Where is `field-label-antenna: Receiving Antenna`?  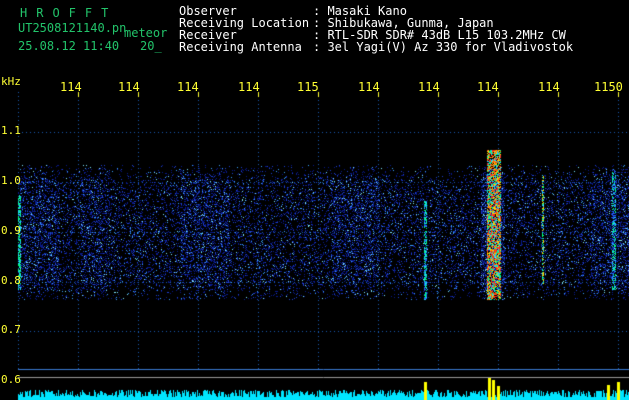 field-label-antenna: Receiving Antenna is located at coordinates (240, 47).